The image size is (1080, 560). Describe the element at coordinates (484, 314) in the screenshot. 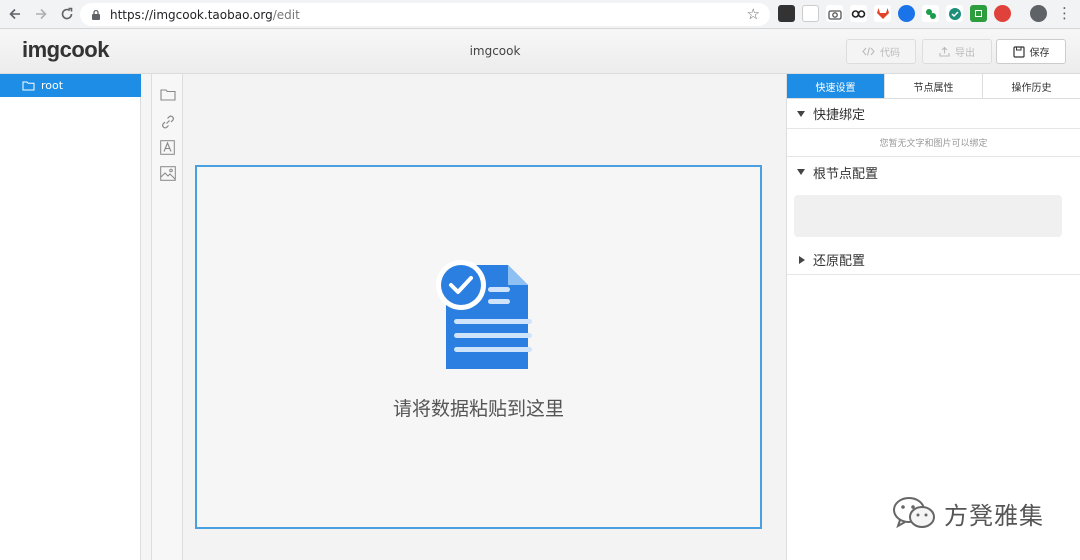

I see `document-check-icon` at that location.